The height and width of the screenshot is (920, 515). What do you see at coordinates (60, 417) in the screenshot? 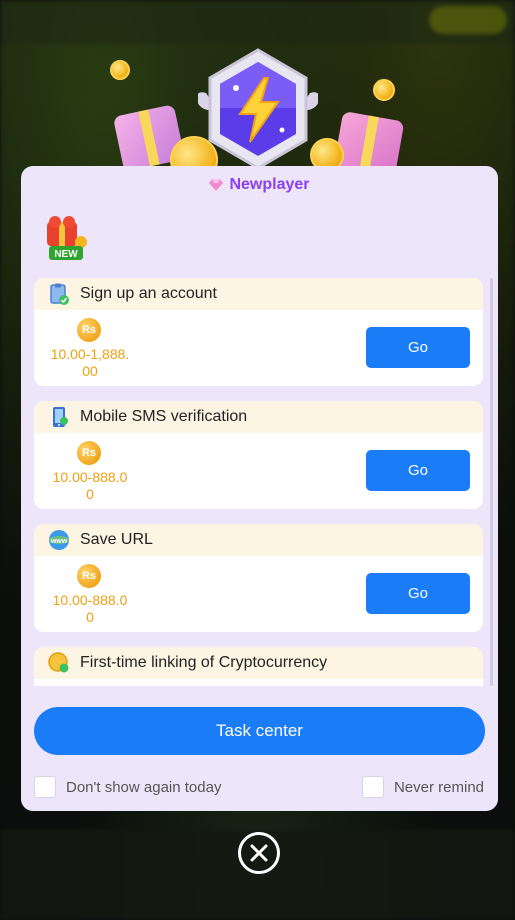
I see `phone-icon` at bounding box center [60, 417].